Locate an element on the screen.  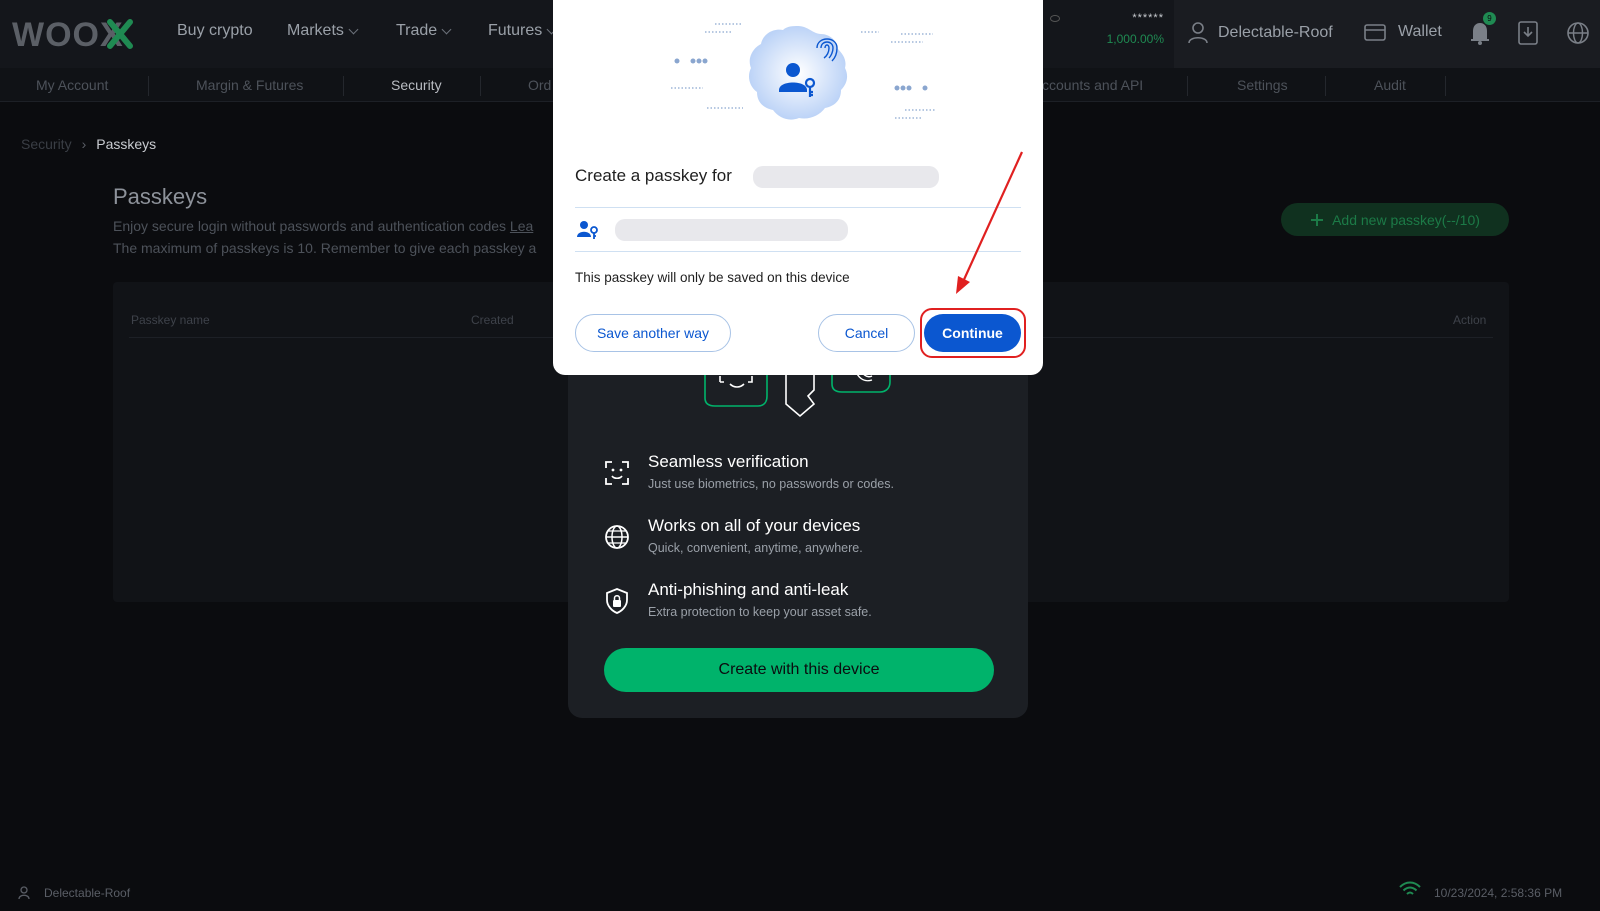
nav-futures: Futures is located at coordinates (522, 31).